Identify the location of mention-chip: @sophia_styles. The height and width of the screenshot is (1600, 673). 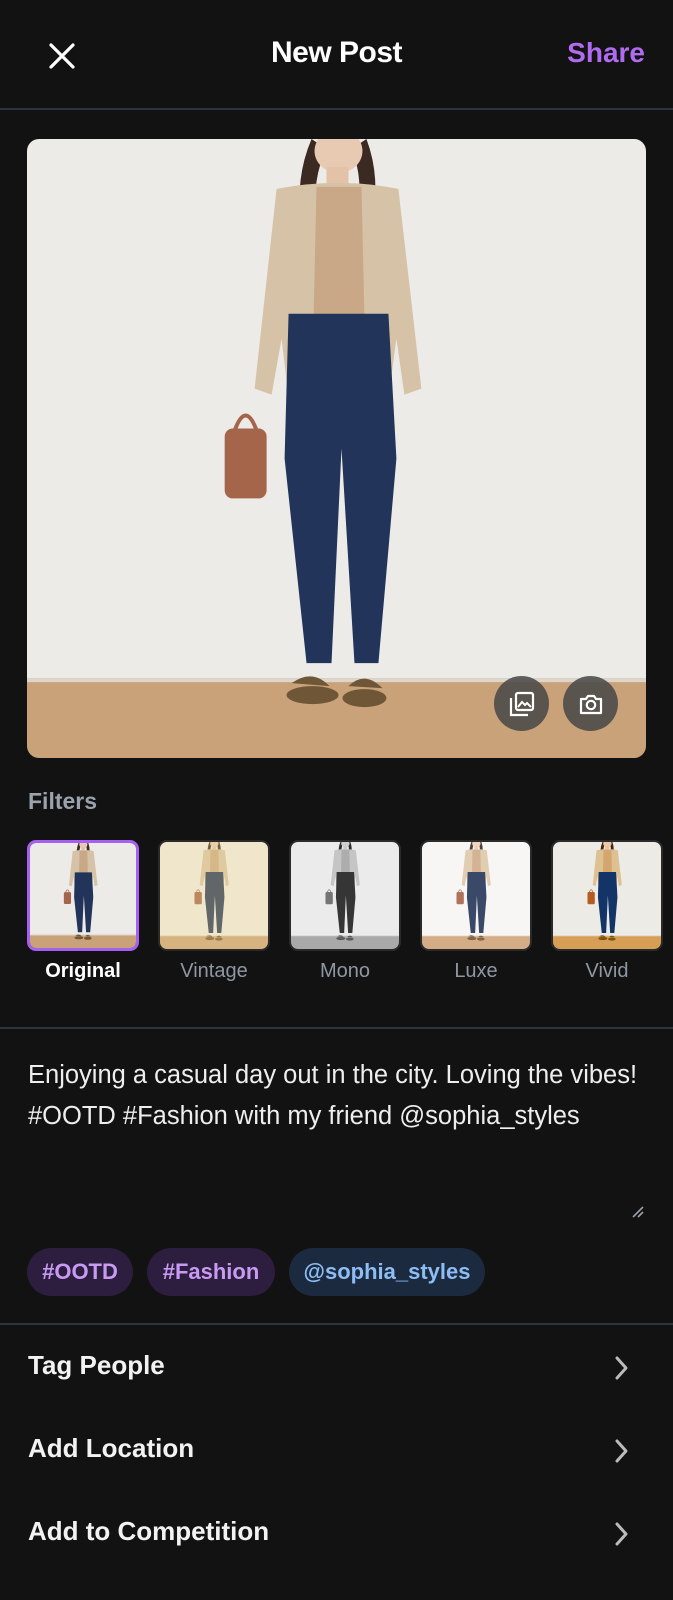
(387, 1272).